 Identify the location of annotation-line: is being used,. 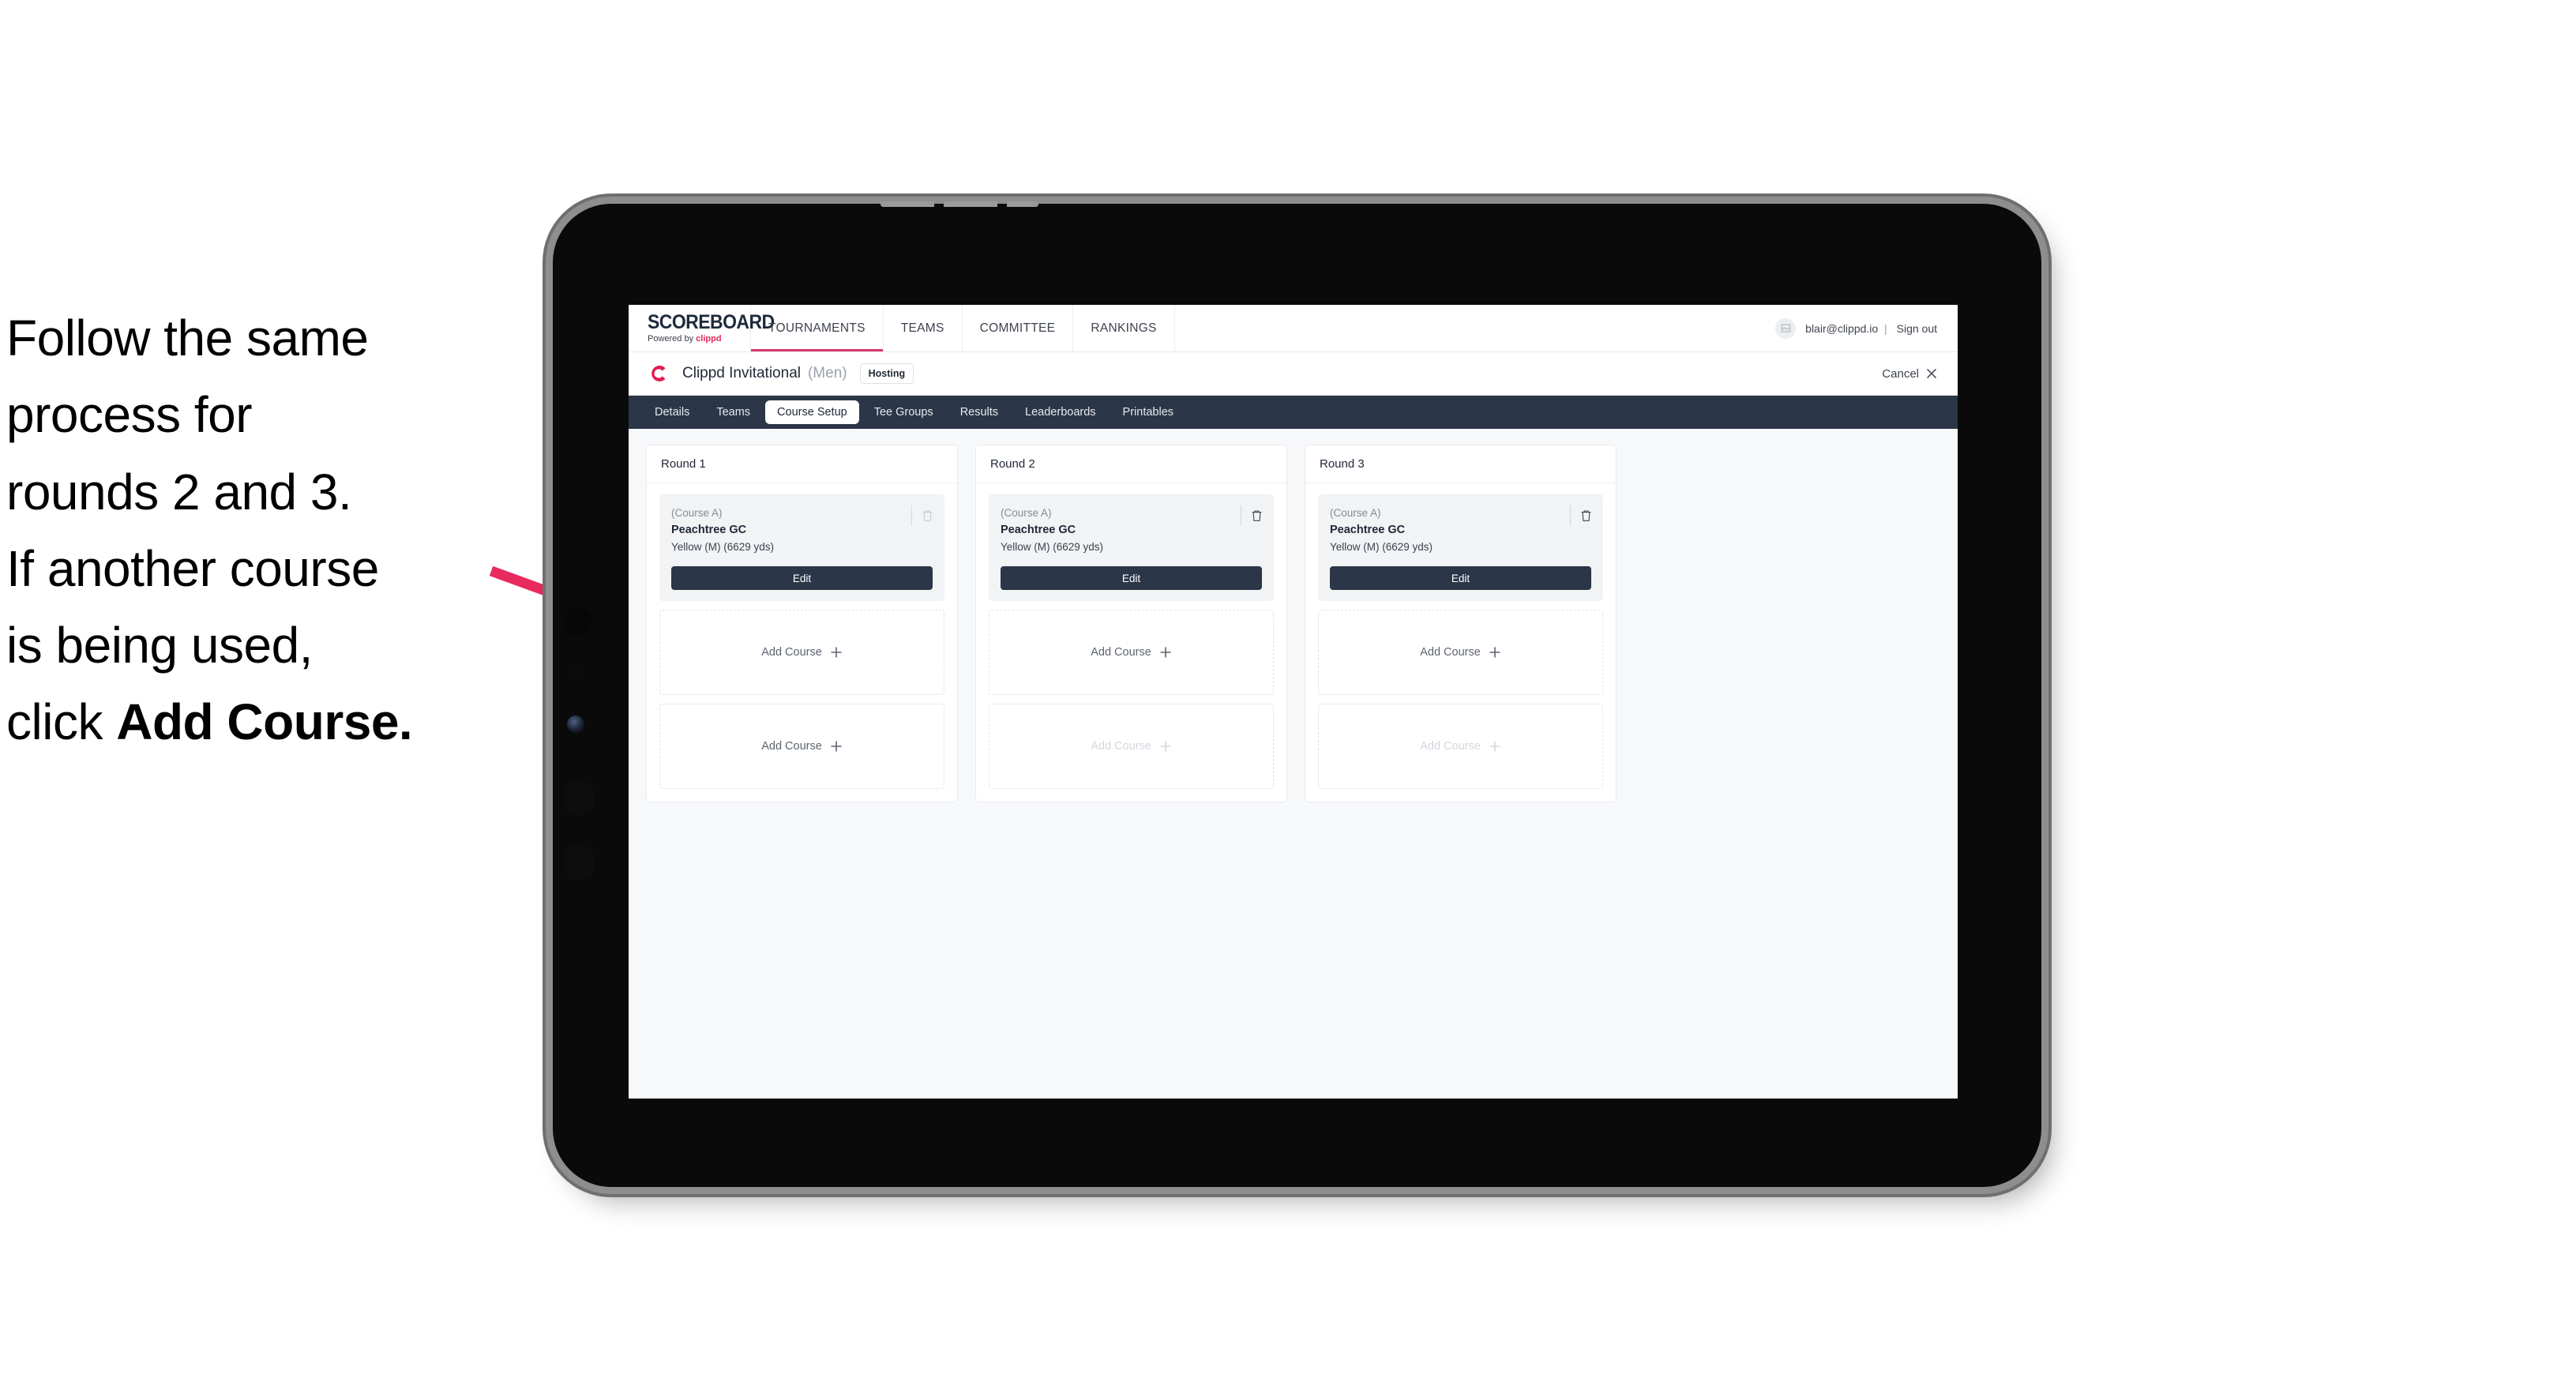
(159, 645).